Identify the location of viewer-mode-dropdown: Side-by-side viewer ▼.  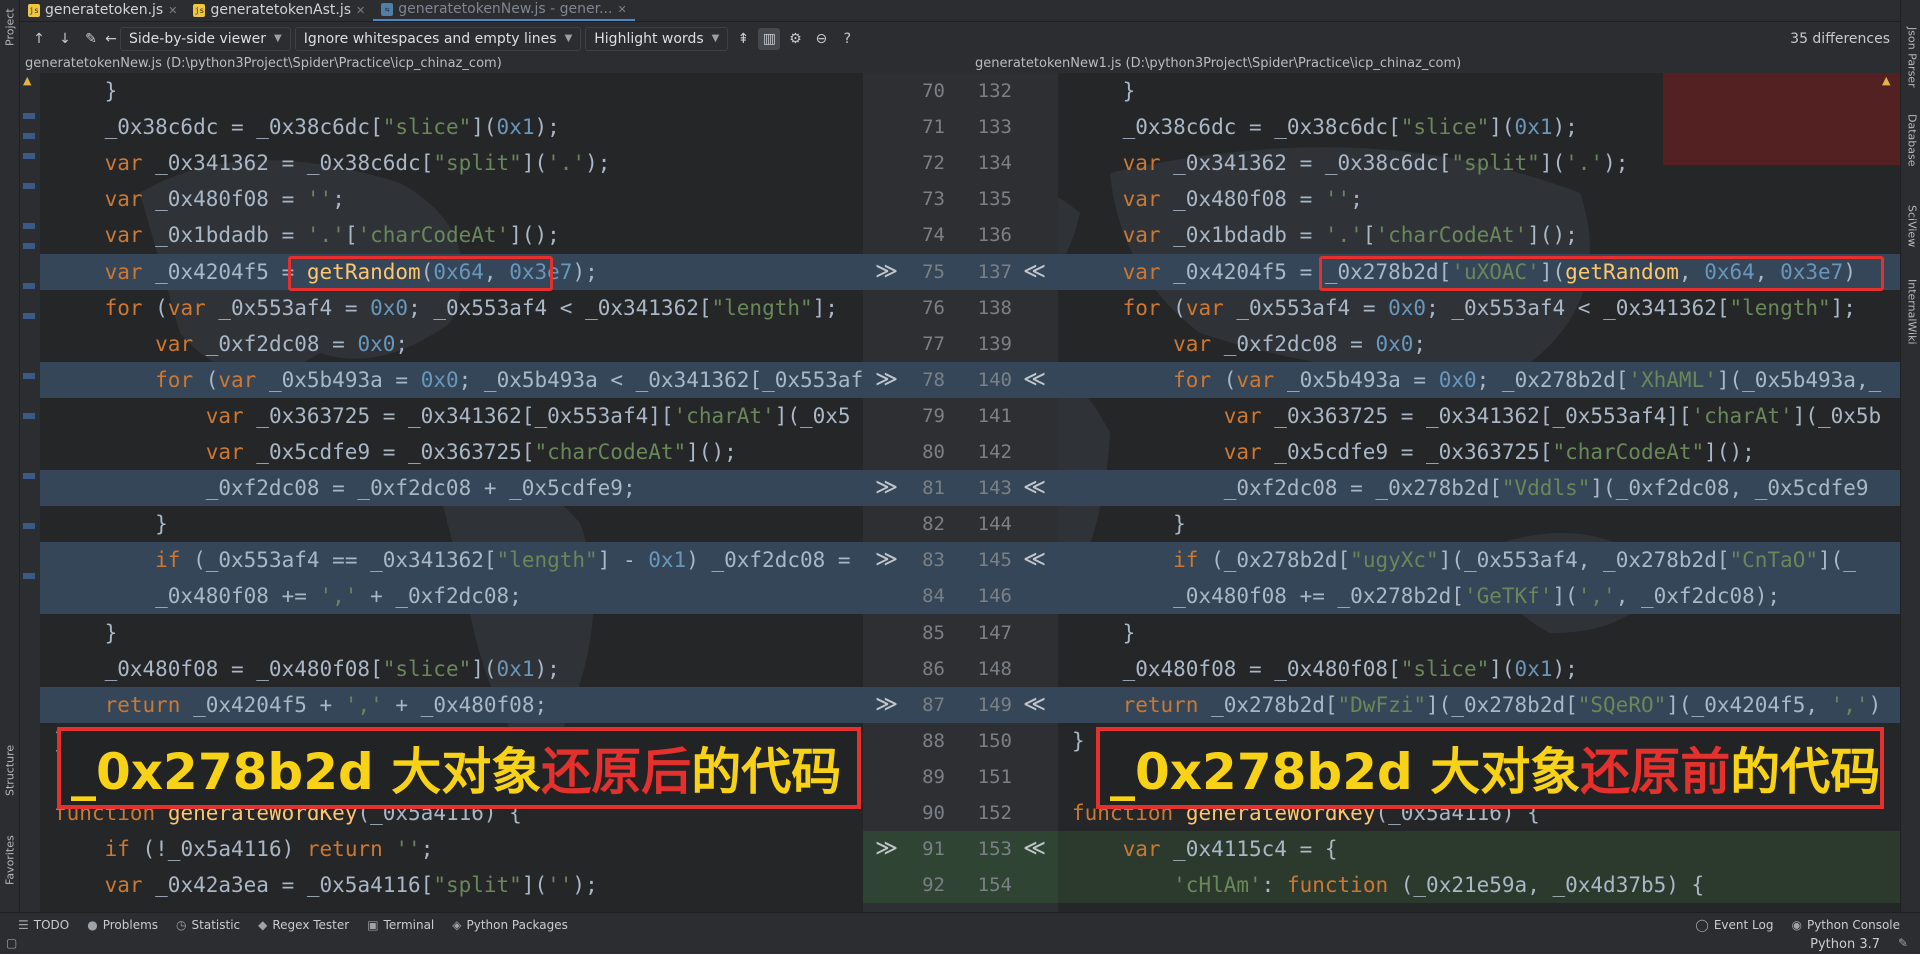
(205, 38).